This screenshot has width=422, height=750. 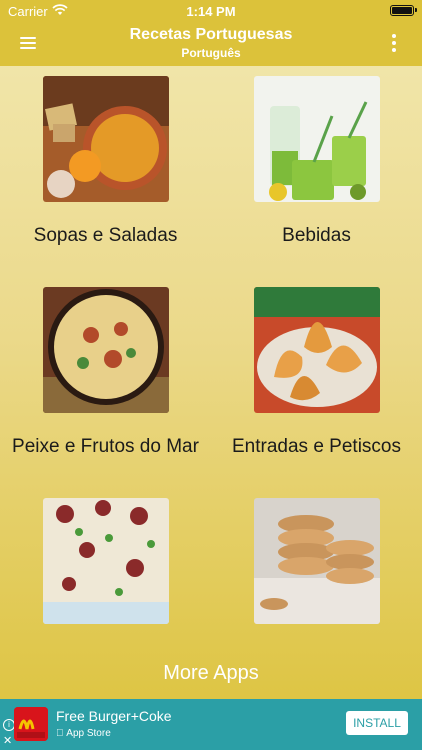 I want to click on category-desserts, so click(x=316, y=572).